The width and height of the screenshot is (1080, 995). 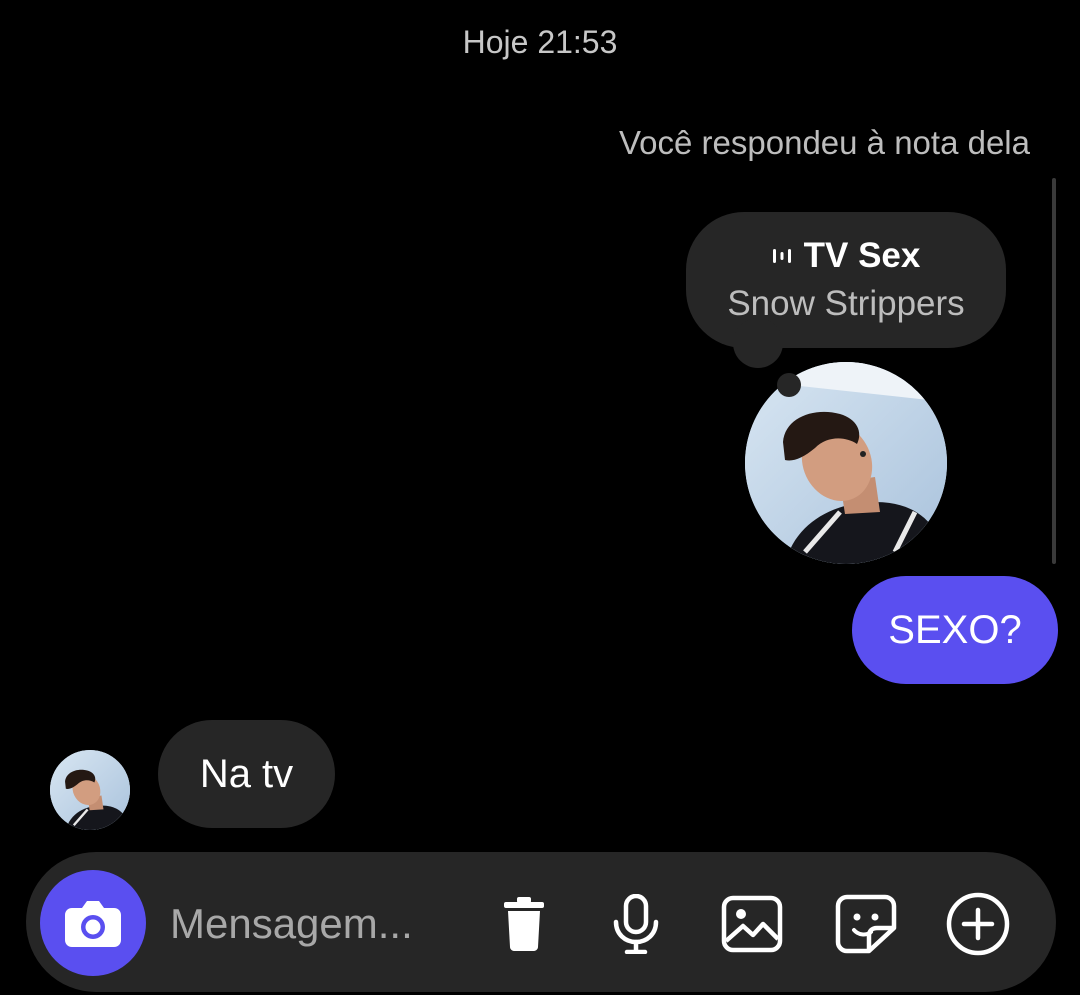 What do you see at coordinates (846, 303) in the screenshot?
I see `note-song-artist: Snow Strippers` at bounding box center [846, 303].